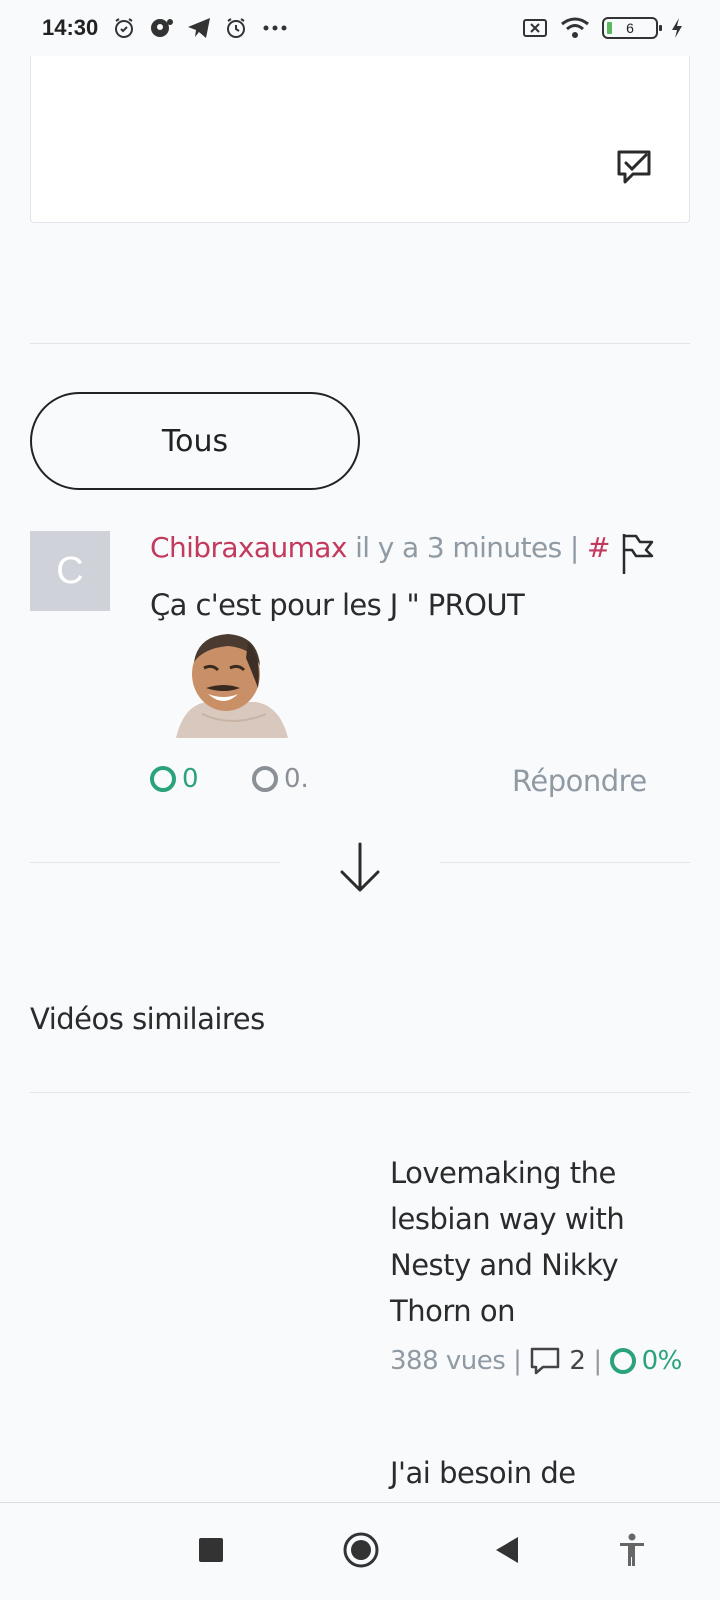  What do you see at coordinates (545, 1361) in the screenshot?
I see `comment-icon` at bounding box center [545, 1361].